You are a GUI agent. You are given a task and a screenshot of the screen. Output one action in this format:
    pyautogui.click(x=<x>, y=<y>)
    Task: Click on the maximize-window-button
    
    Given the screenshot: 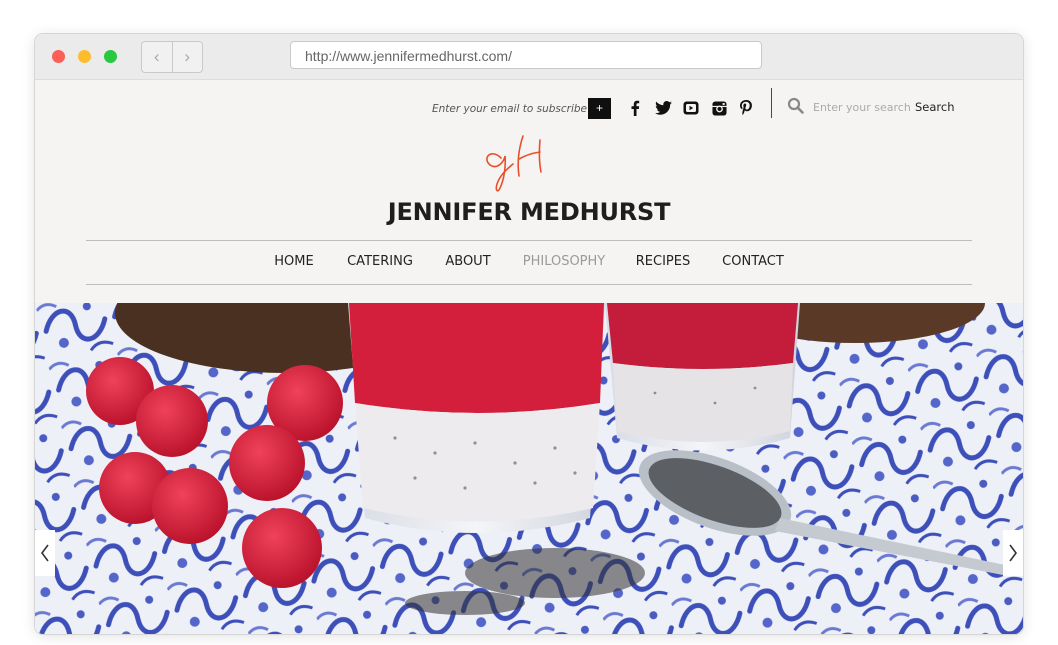 What is the action you would take?
    pyautogui.click(x=110, y=56)
    